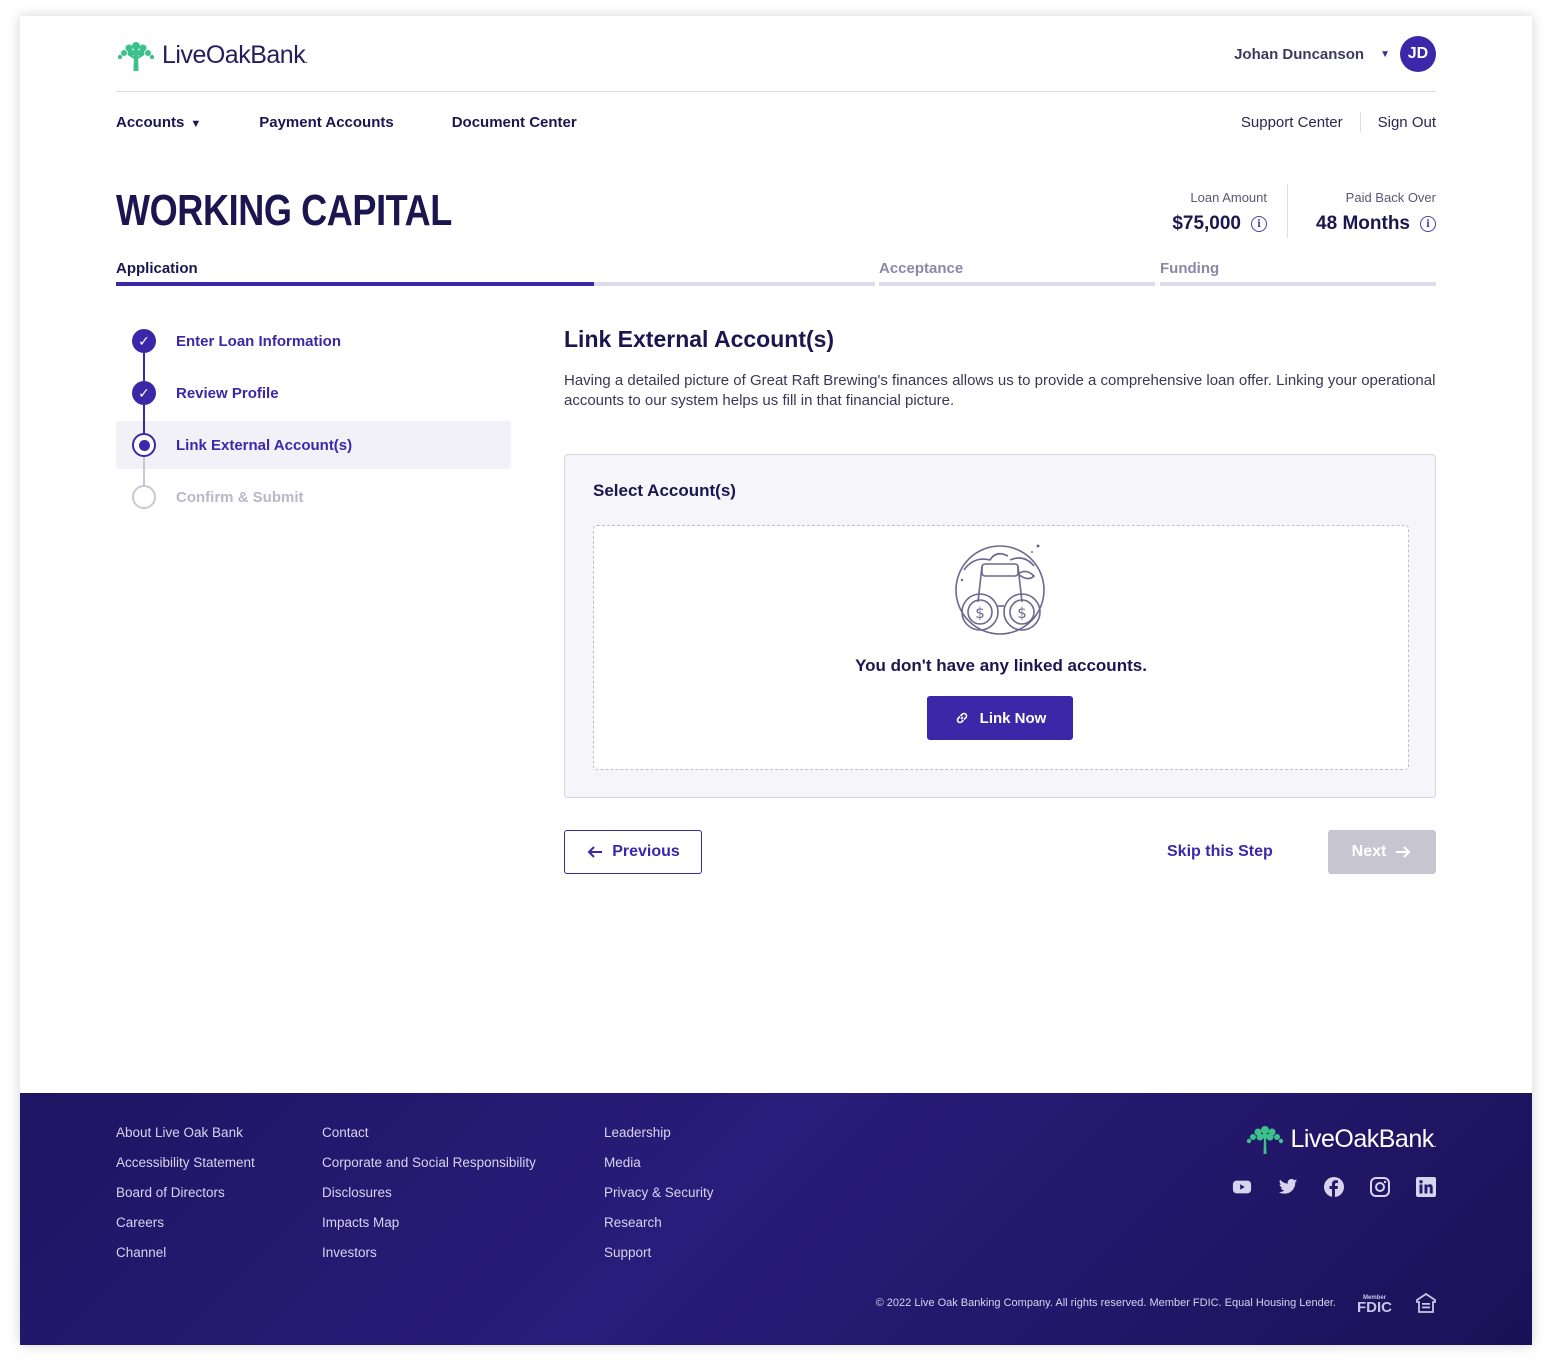 The height and width of the screenshot is (1369, 1552). Describe the element at coordinates (961, 718) in the screenshot. I see `link-icon` at that location.